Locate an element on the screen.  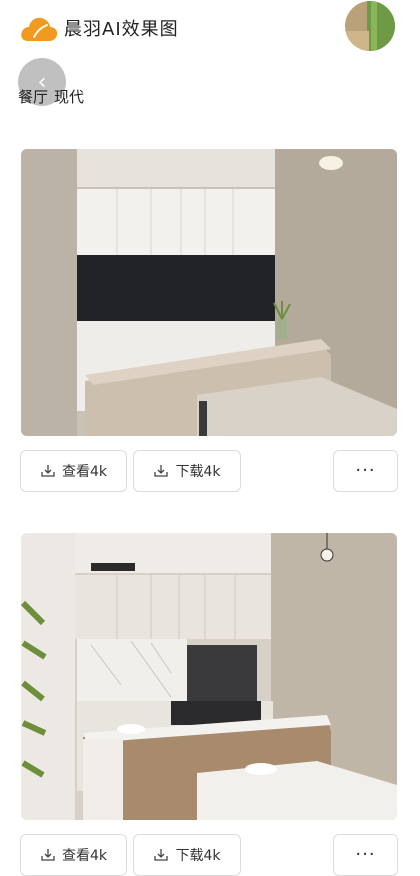
cloud-logo-icon is located at coordinates (39, 28).